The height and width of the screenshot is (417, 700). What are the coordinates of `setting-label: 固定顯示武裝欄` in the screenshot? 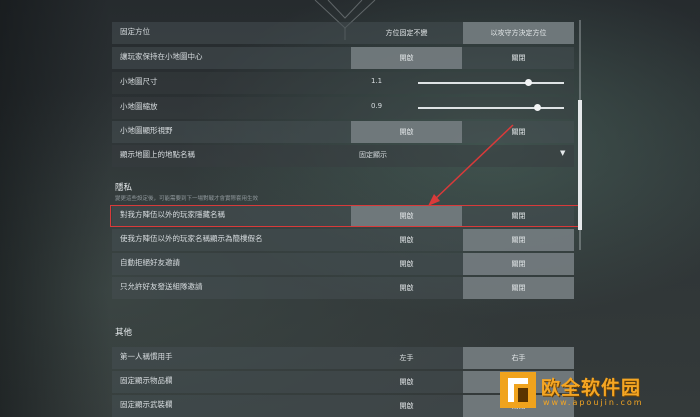 It's located at (146, 404).